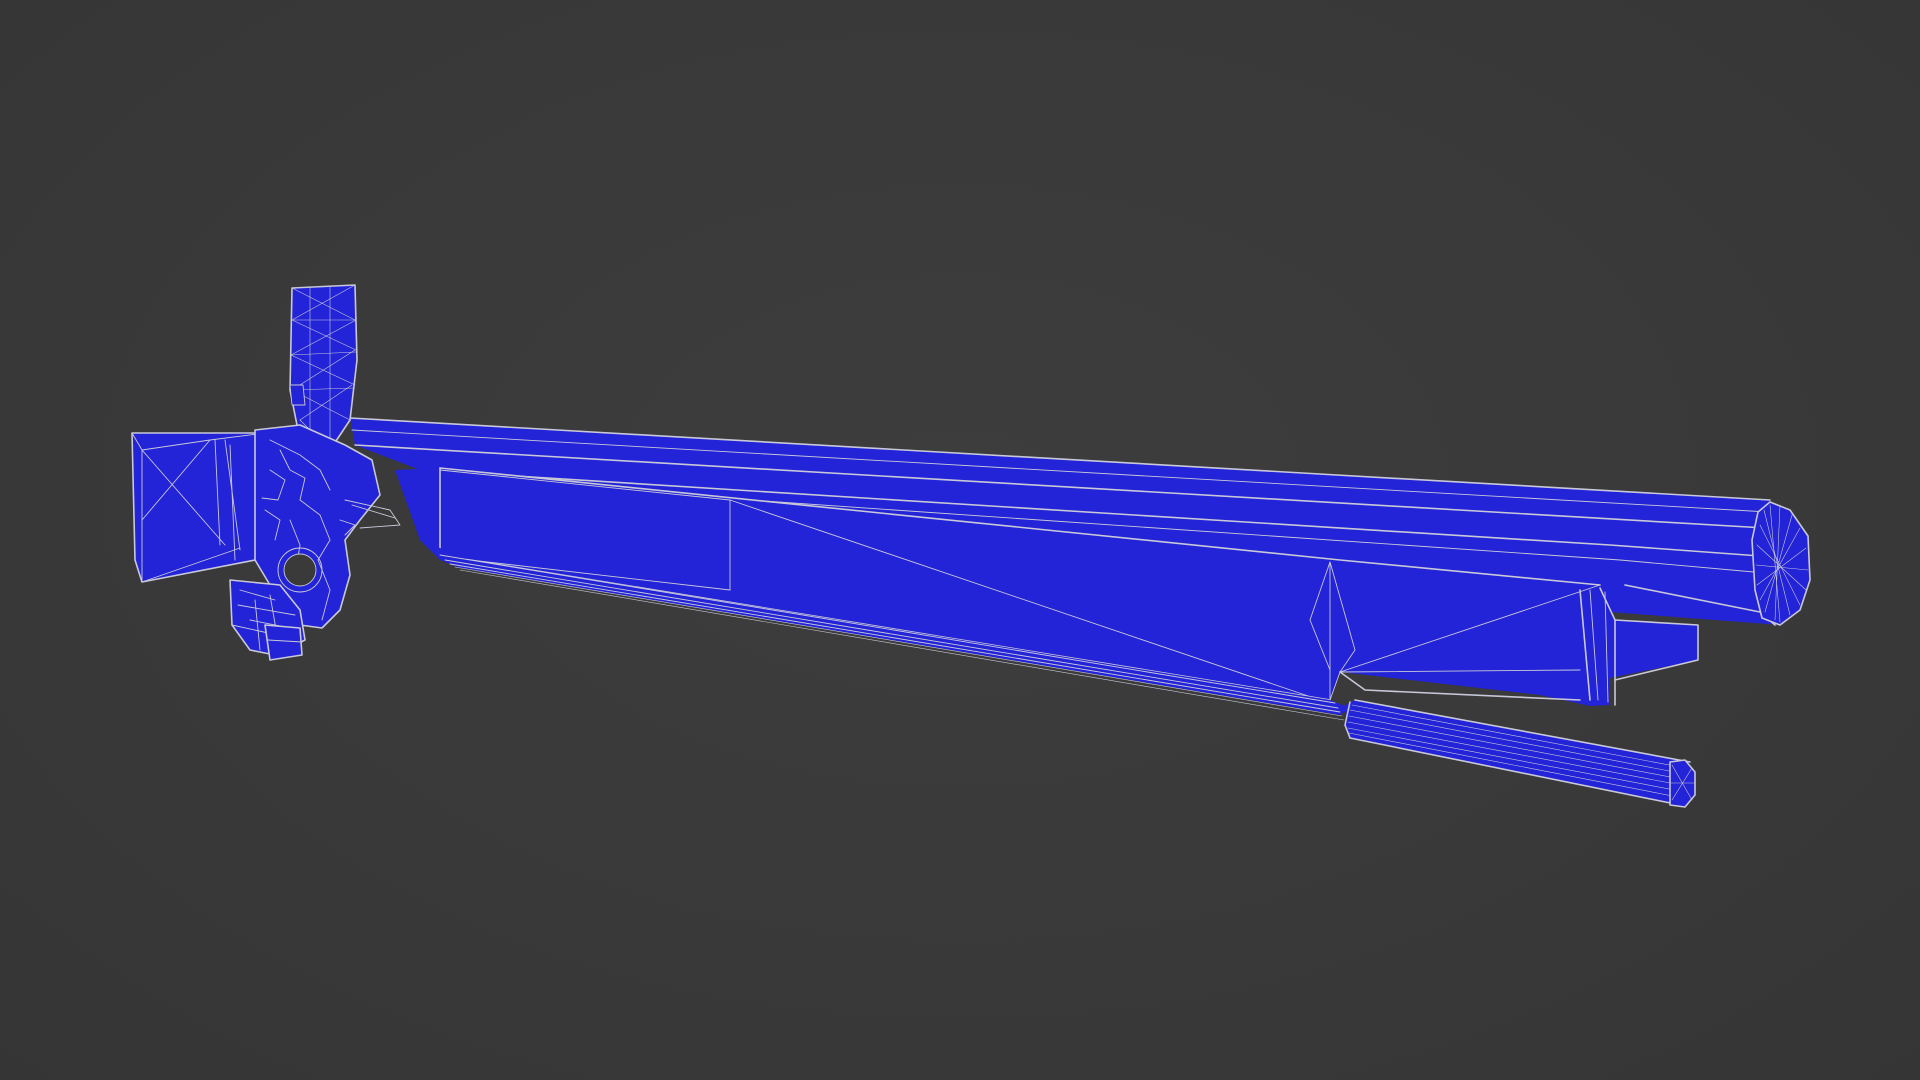 The height and width of the screenshot is (1080, 1920). Describe the element at coordinates (201, 507) in the screenshot. I see `rear-block` at that location.